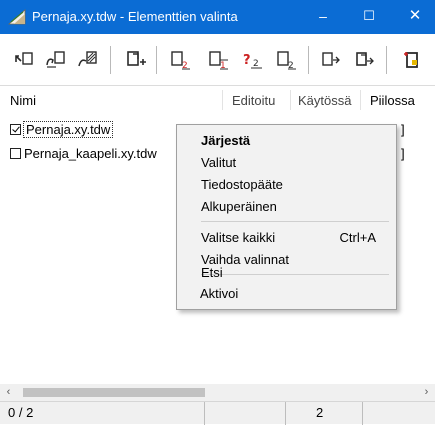 Image resolution: width=435 pixels, height=425 pixels. I want to click on menu-item-selected: Valitut, so click(218, 162).